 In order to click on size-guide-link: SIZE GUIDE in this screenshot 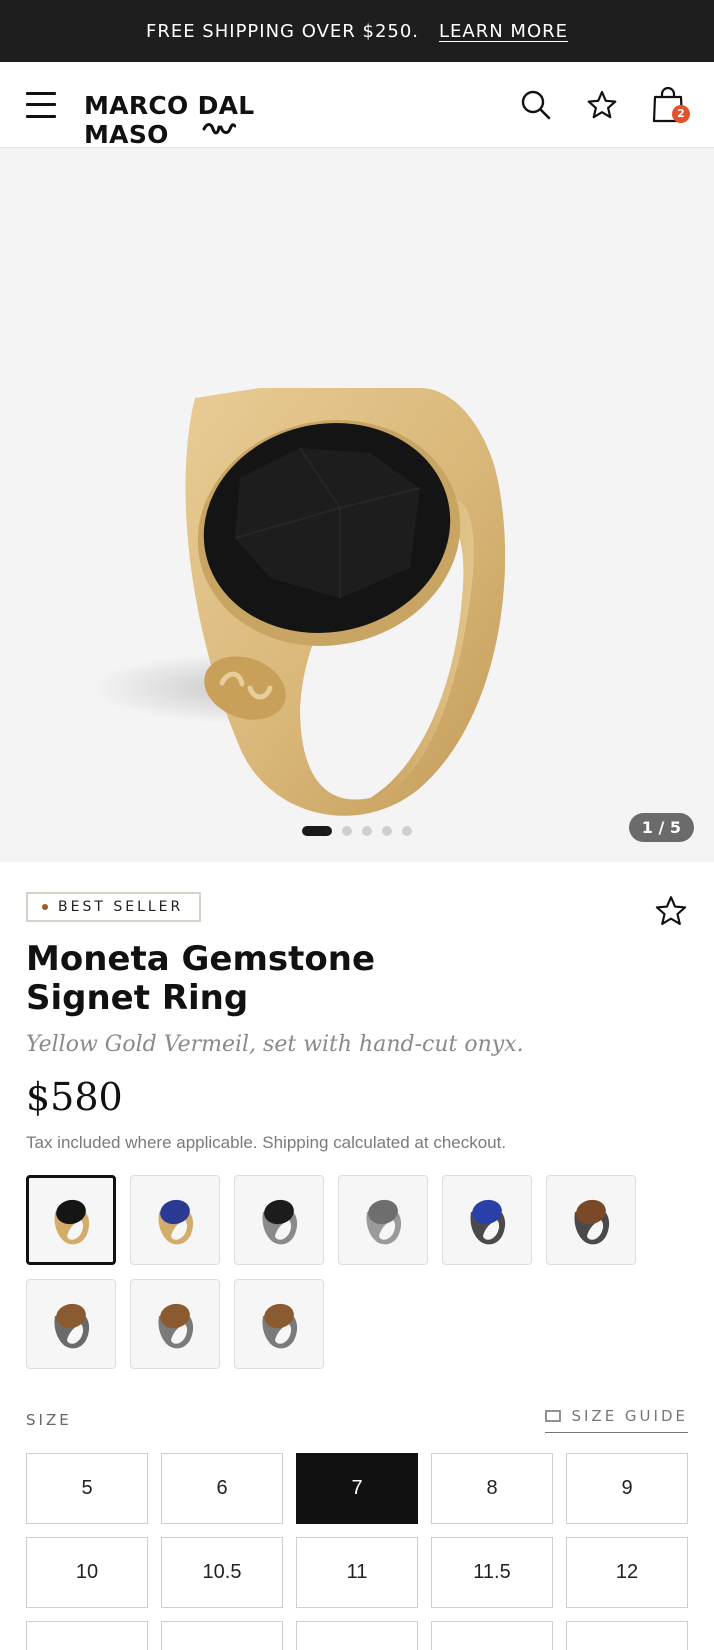, I will do `click(616, 1420)`.